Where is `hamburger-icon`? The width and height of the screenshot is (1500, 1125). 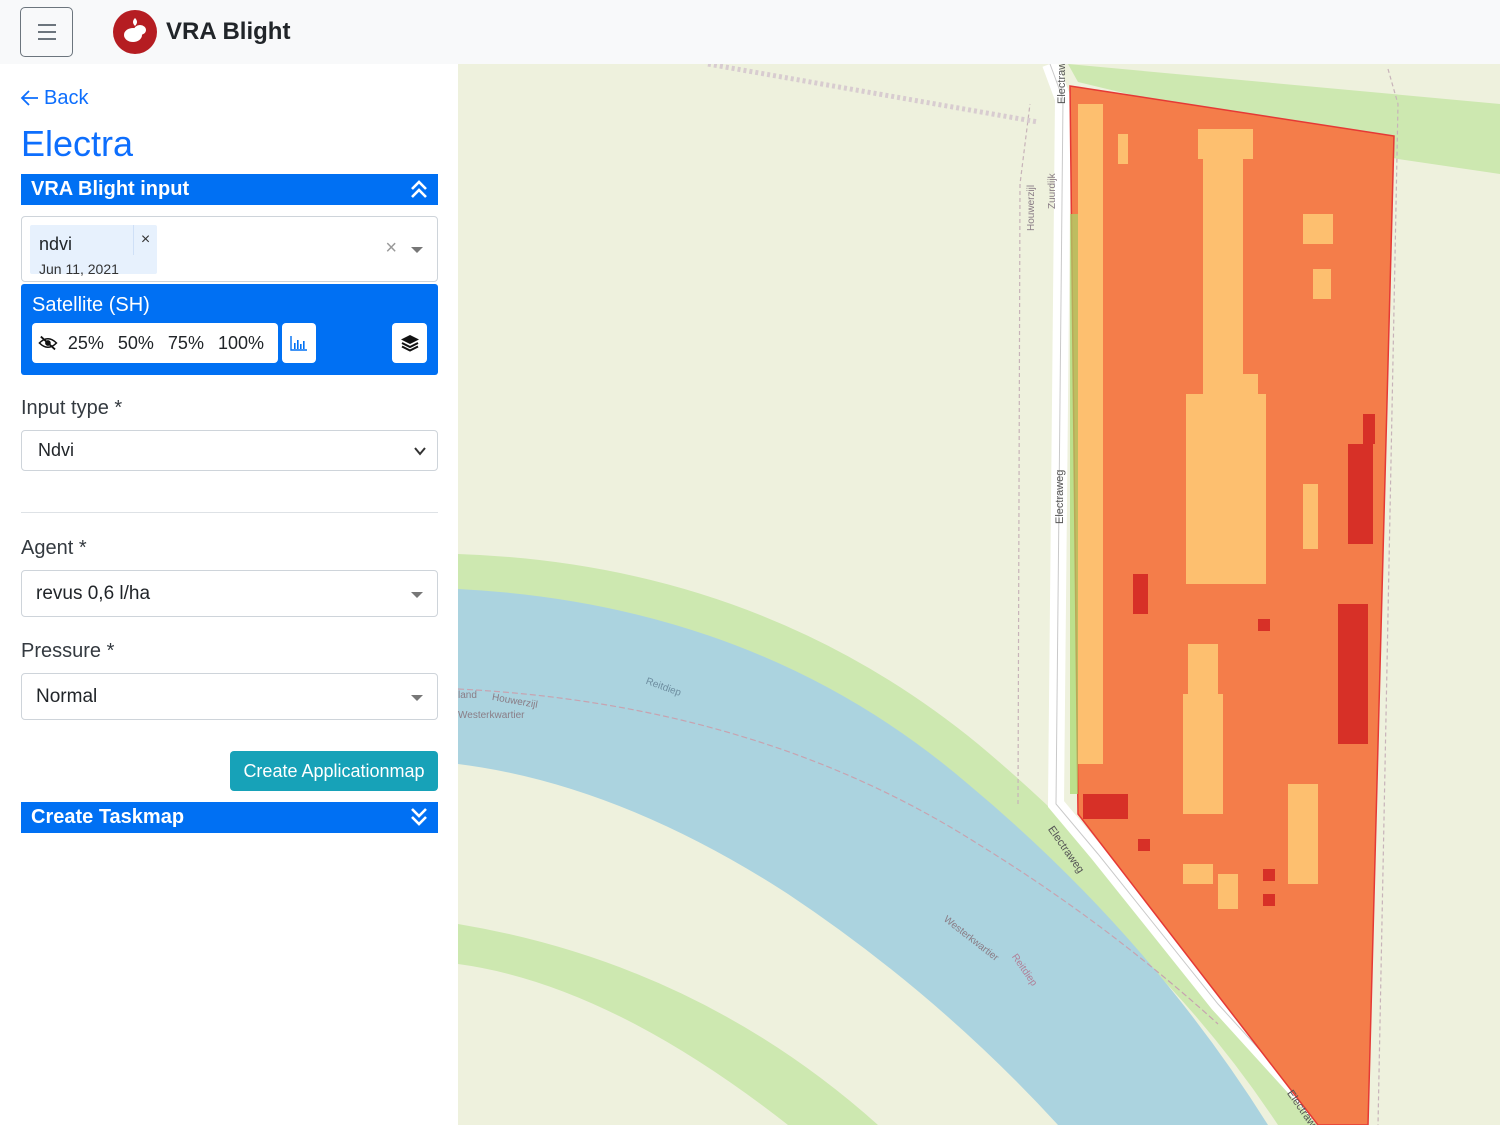
hamburger-icon is located at coordinates (46, 25).